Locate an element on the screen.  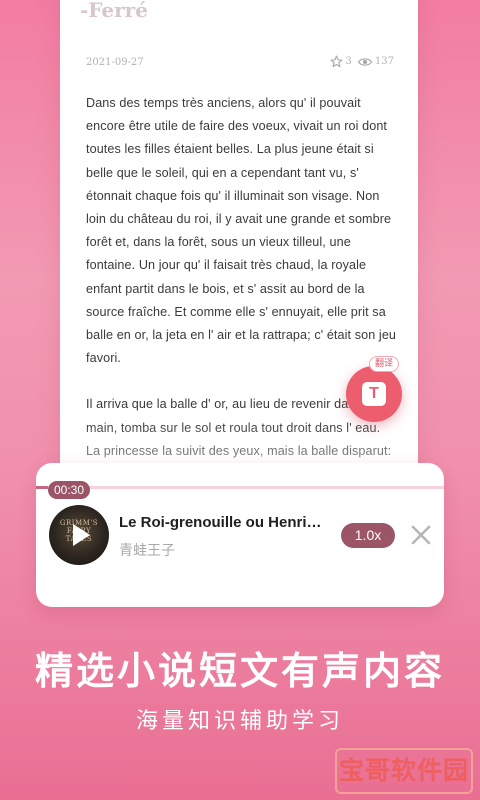
promo-headline: 精选小说短文有声内容 is located at coordinates (239, 671).